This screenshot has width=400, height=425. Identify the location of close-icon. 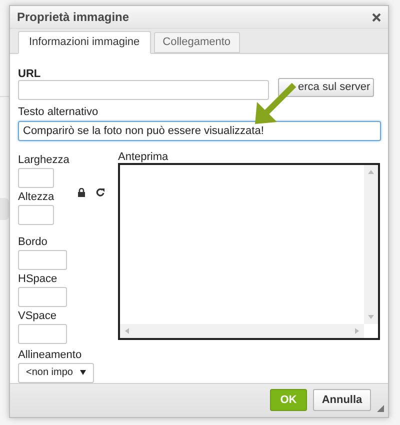
(376, 17).